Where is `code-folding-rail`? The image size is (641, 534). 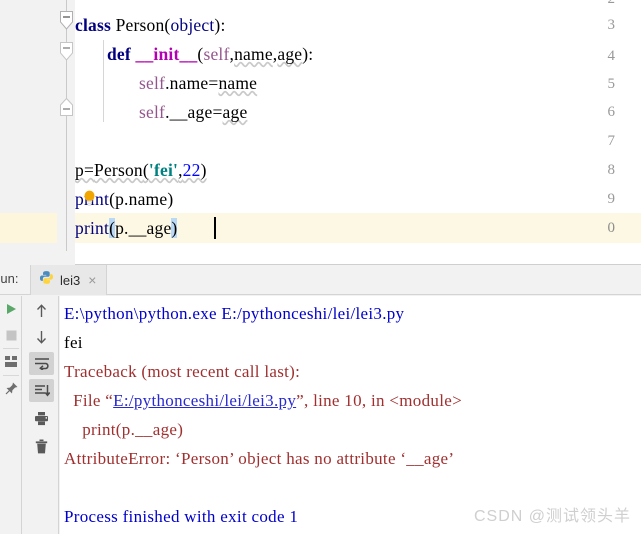 code-folding-rail is located at coordinates (66, 132).